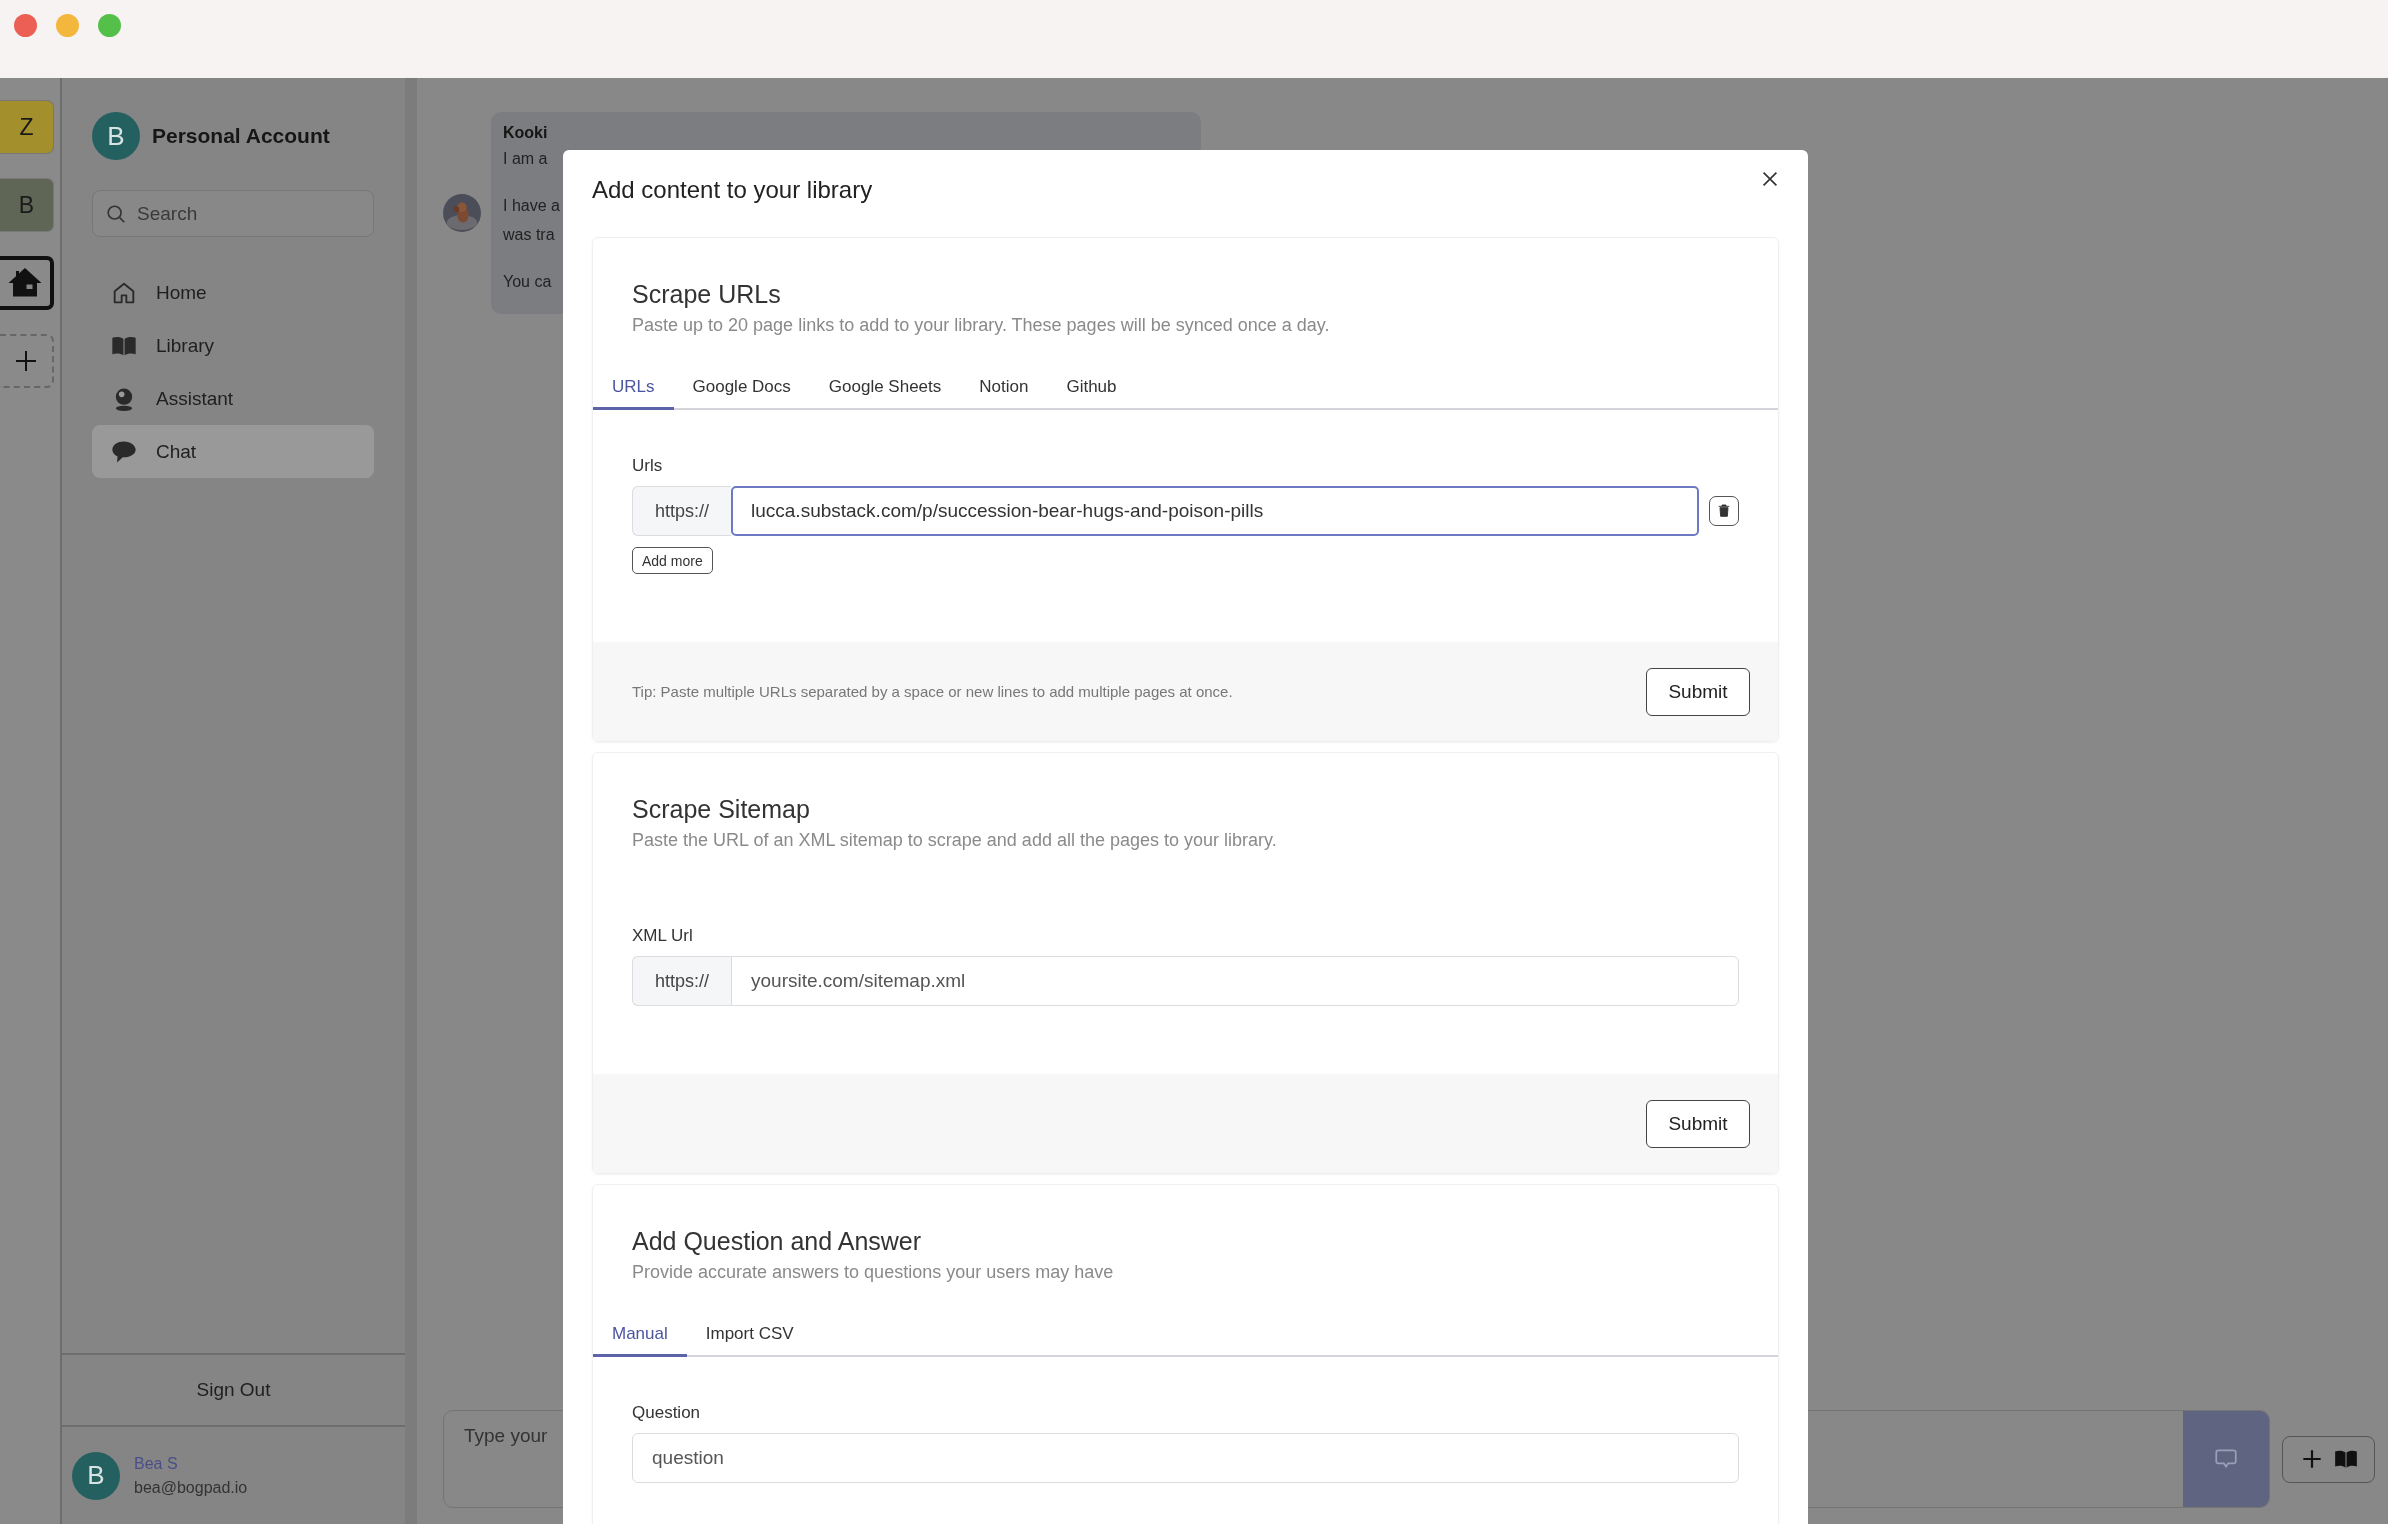 The image size is (2388, 1524). I want to click on message-text: was tra, so click(529, 235).